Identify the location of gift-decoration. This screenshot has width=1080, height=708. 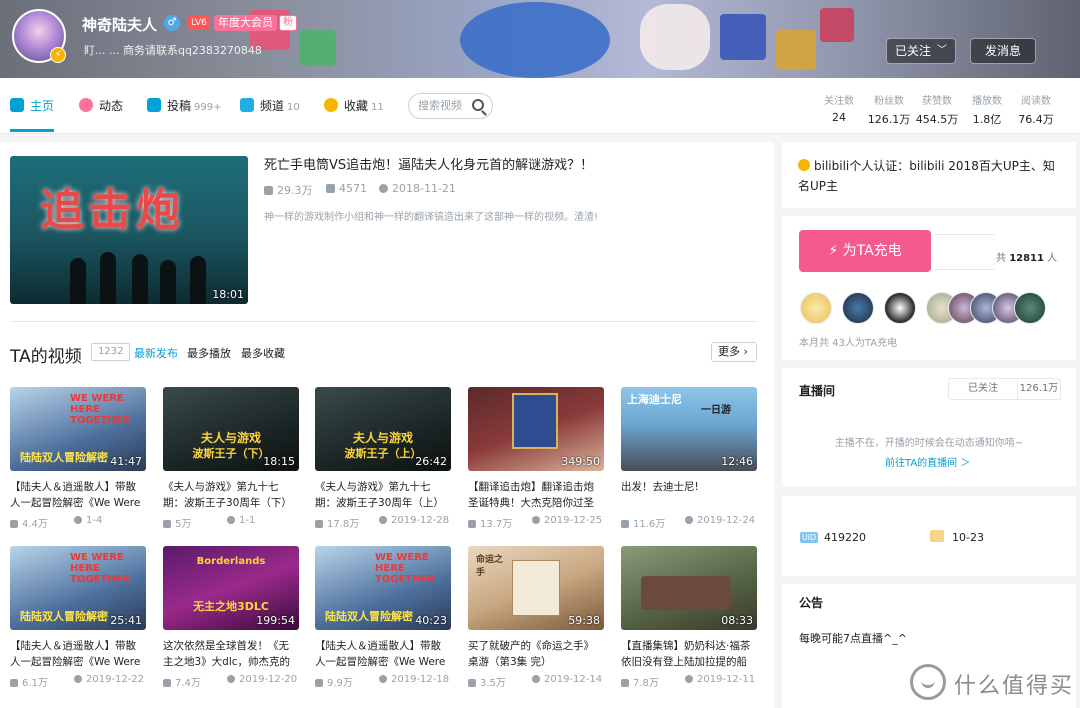
(318, 48).